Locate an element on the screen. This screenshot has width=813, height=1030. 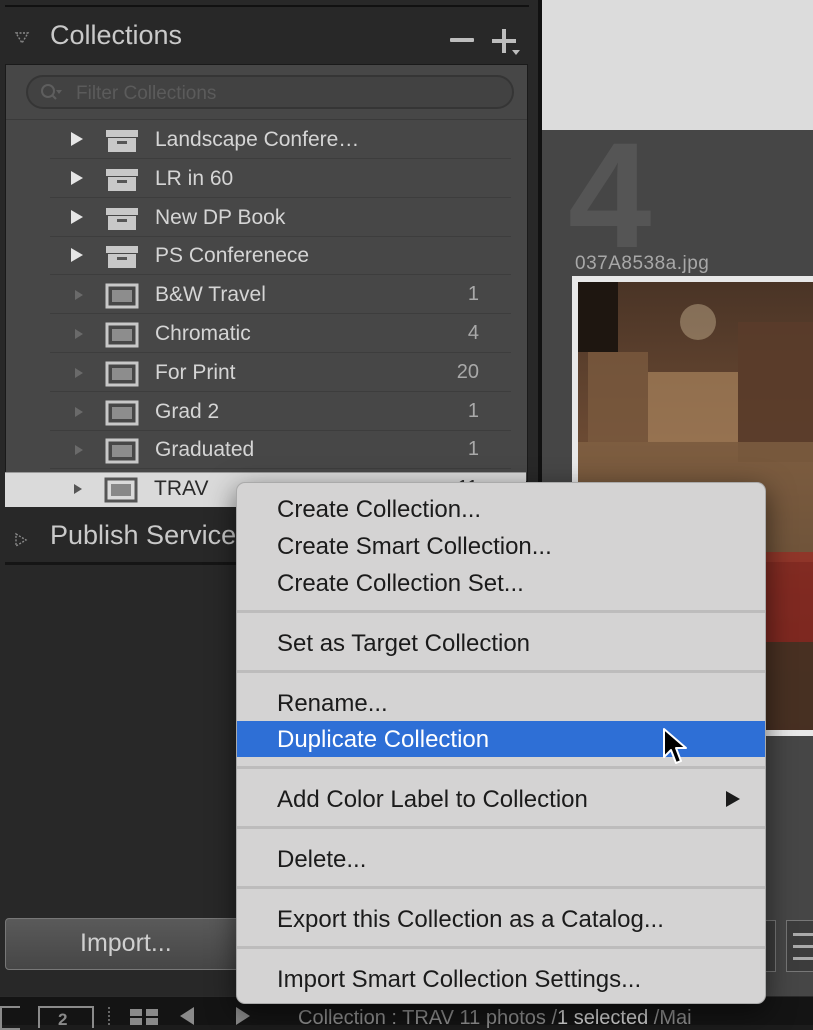
submenu-arrow-icon is located at coordinates (733, 799).